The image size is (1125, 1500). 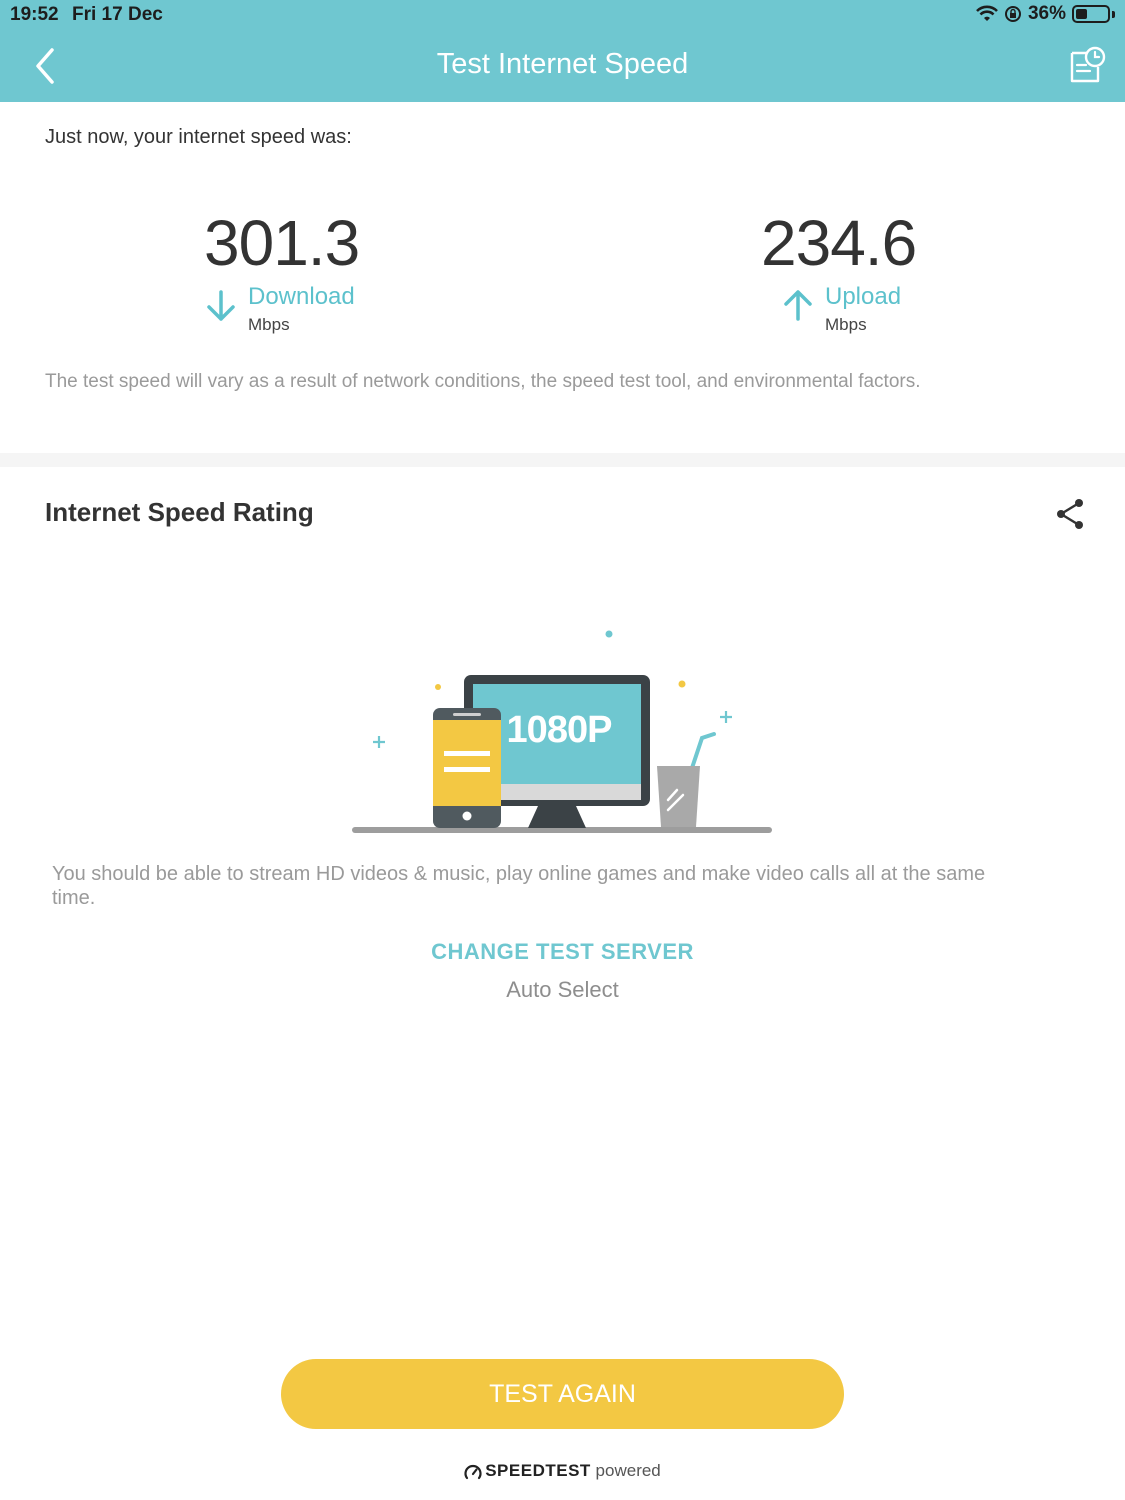 I want to click on upload-value: 234.6, so click(x=839, y=243).